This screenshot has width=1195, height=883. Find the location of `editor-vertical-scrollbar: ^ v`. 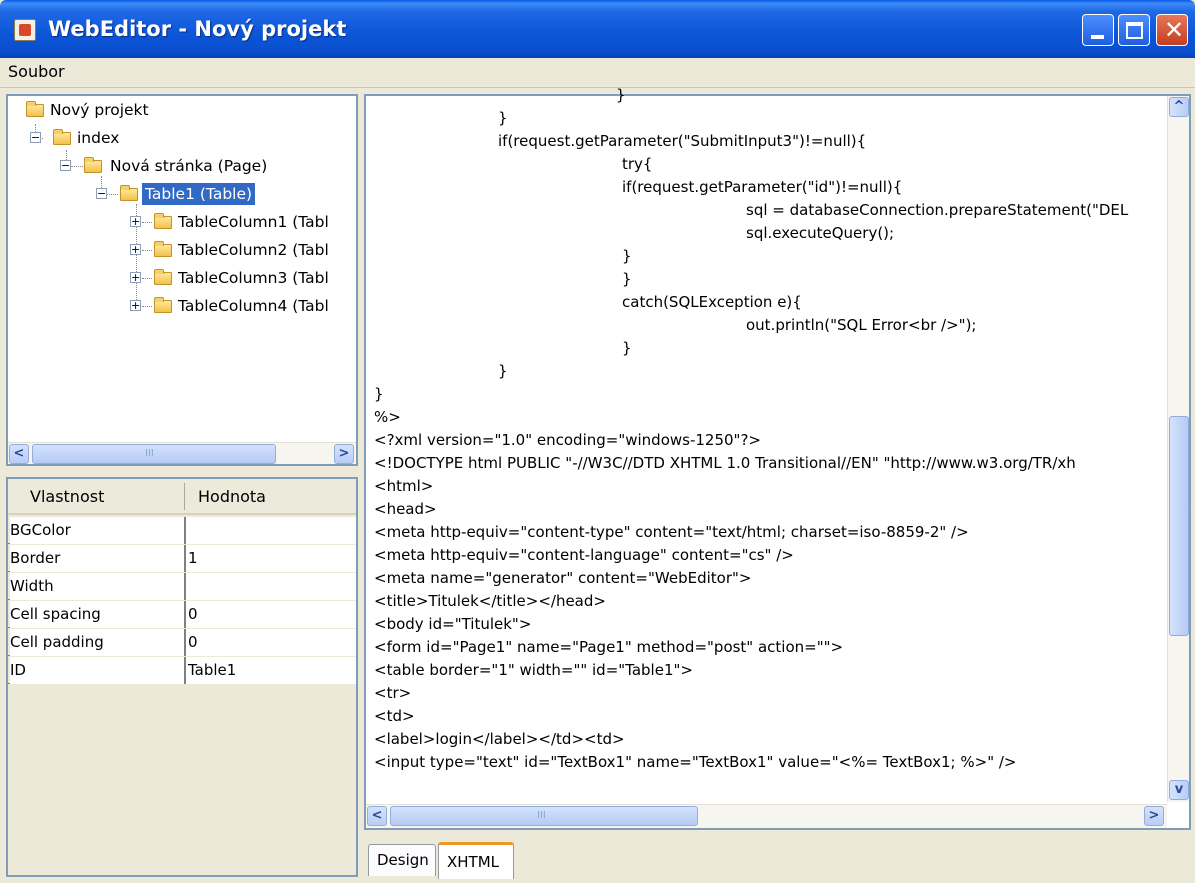

editor-vertical-scrollbar: ^ v is located at coordinates (1178, 449).